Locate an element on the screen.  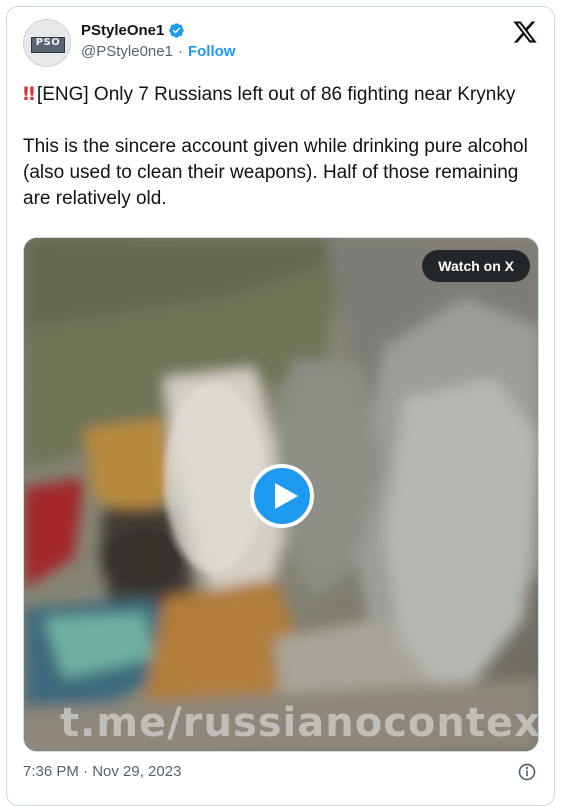
video-watermark: t.me/russianocontext is located at coordinates (299, 723).